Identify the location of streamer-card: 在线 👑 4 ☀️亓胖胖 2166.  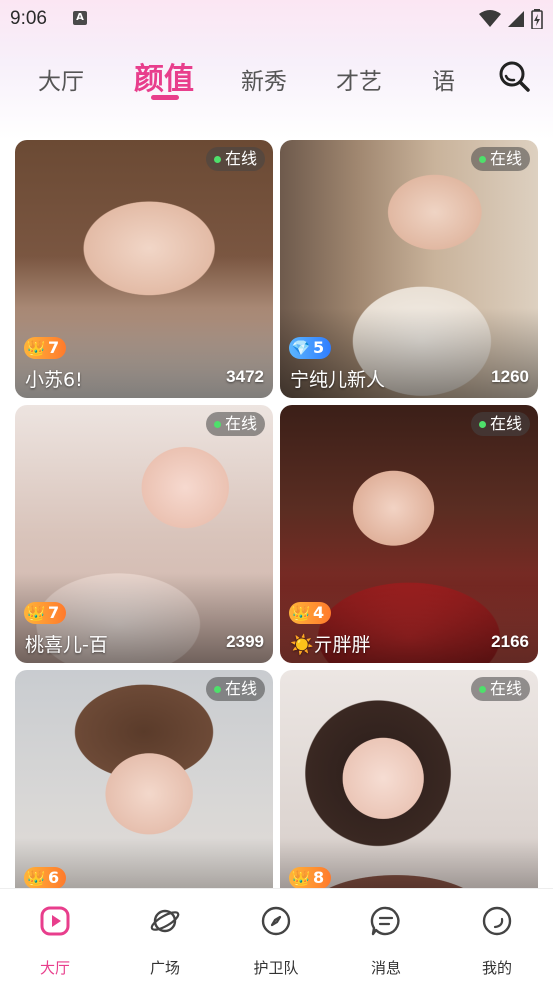
(409, 534).